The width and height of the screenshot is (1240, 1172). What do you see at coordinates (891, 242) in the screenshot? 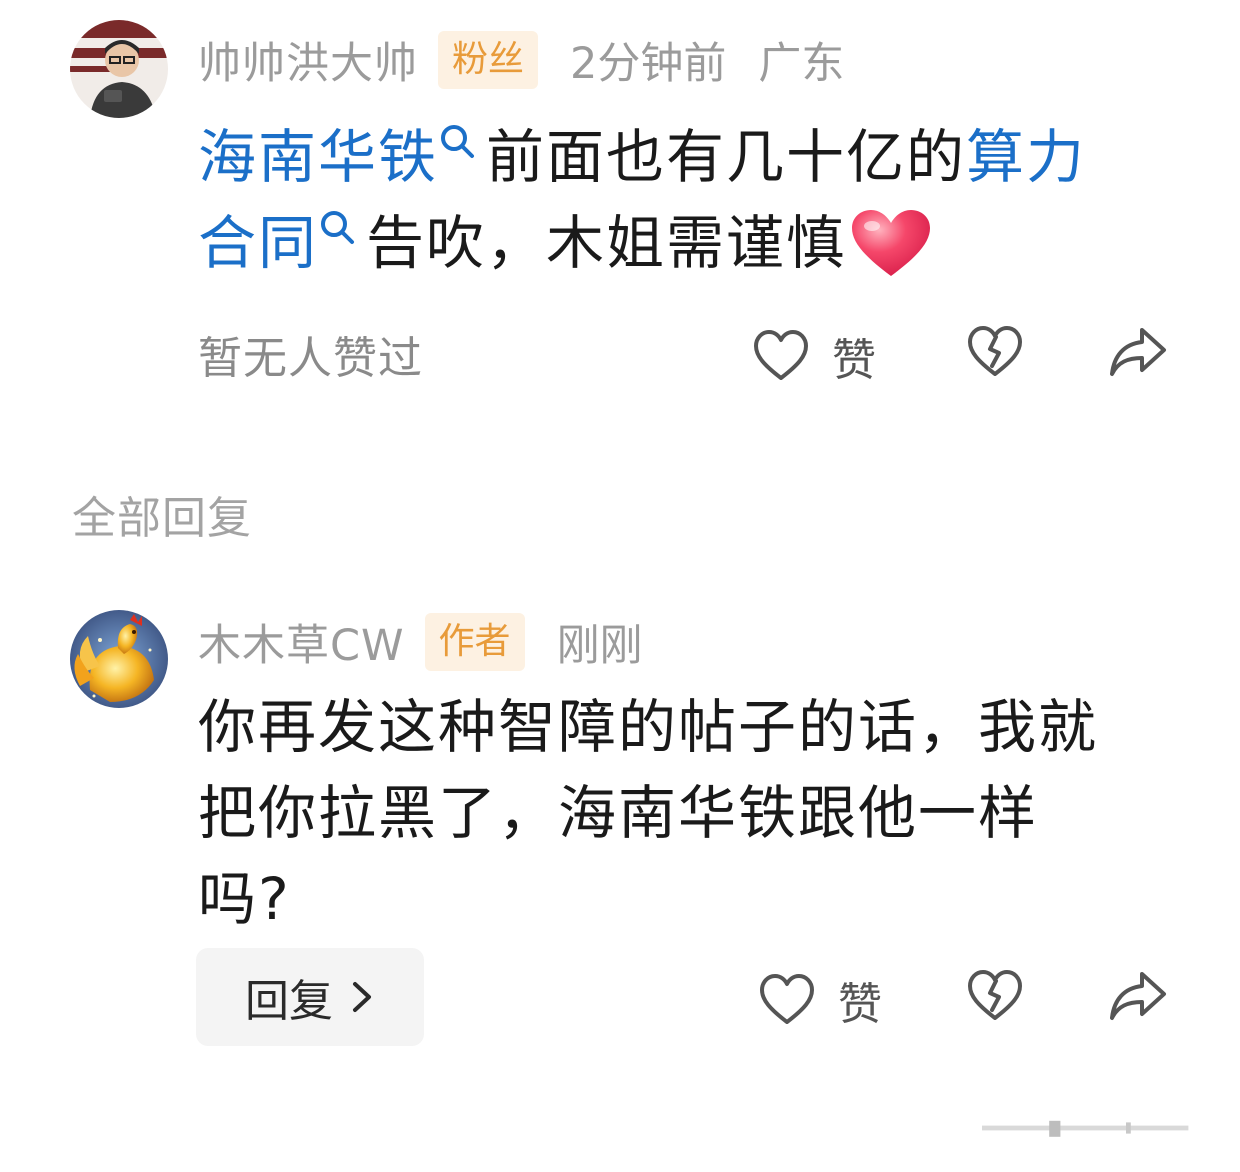
I see `red-heart-emoji-icon` at bounding box center [891, 242].